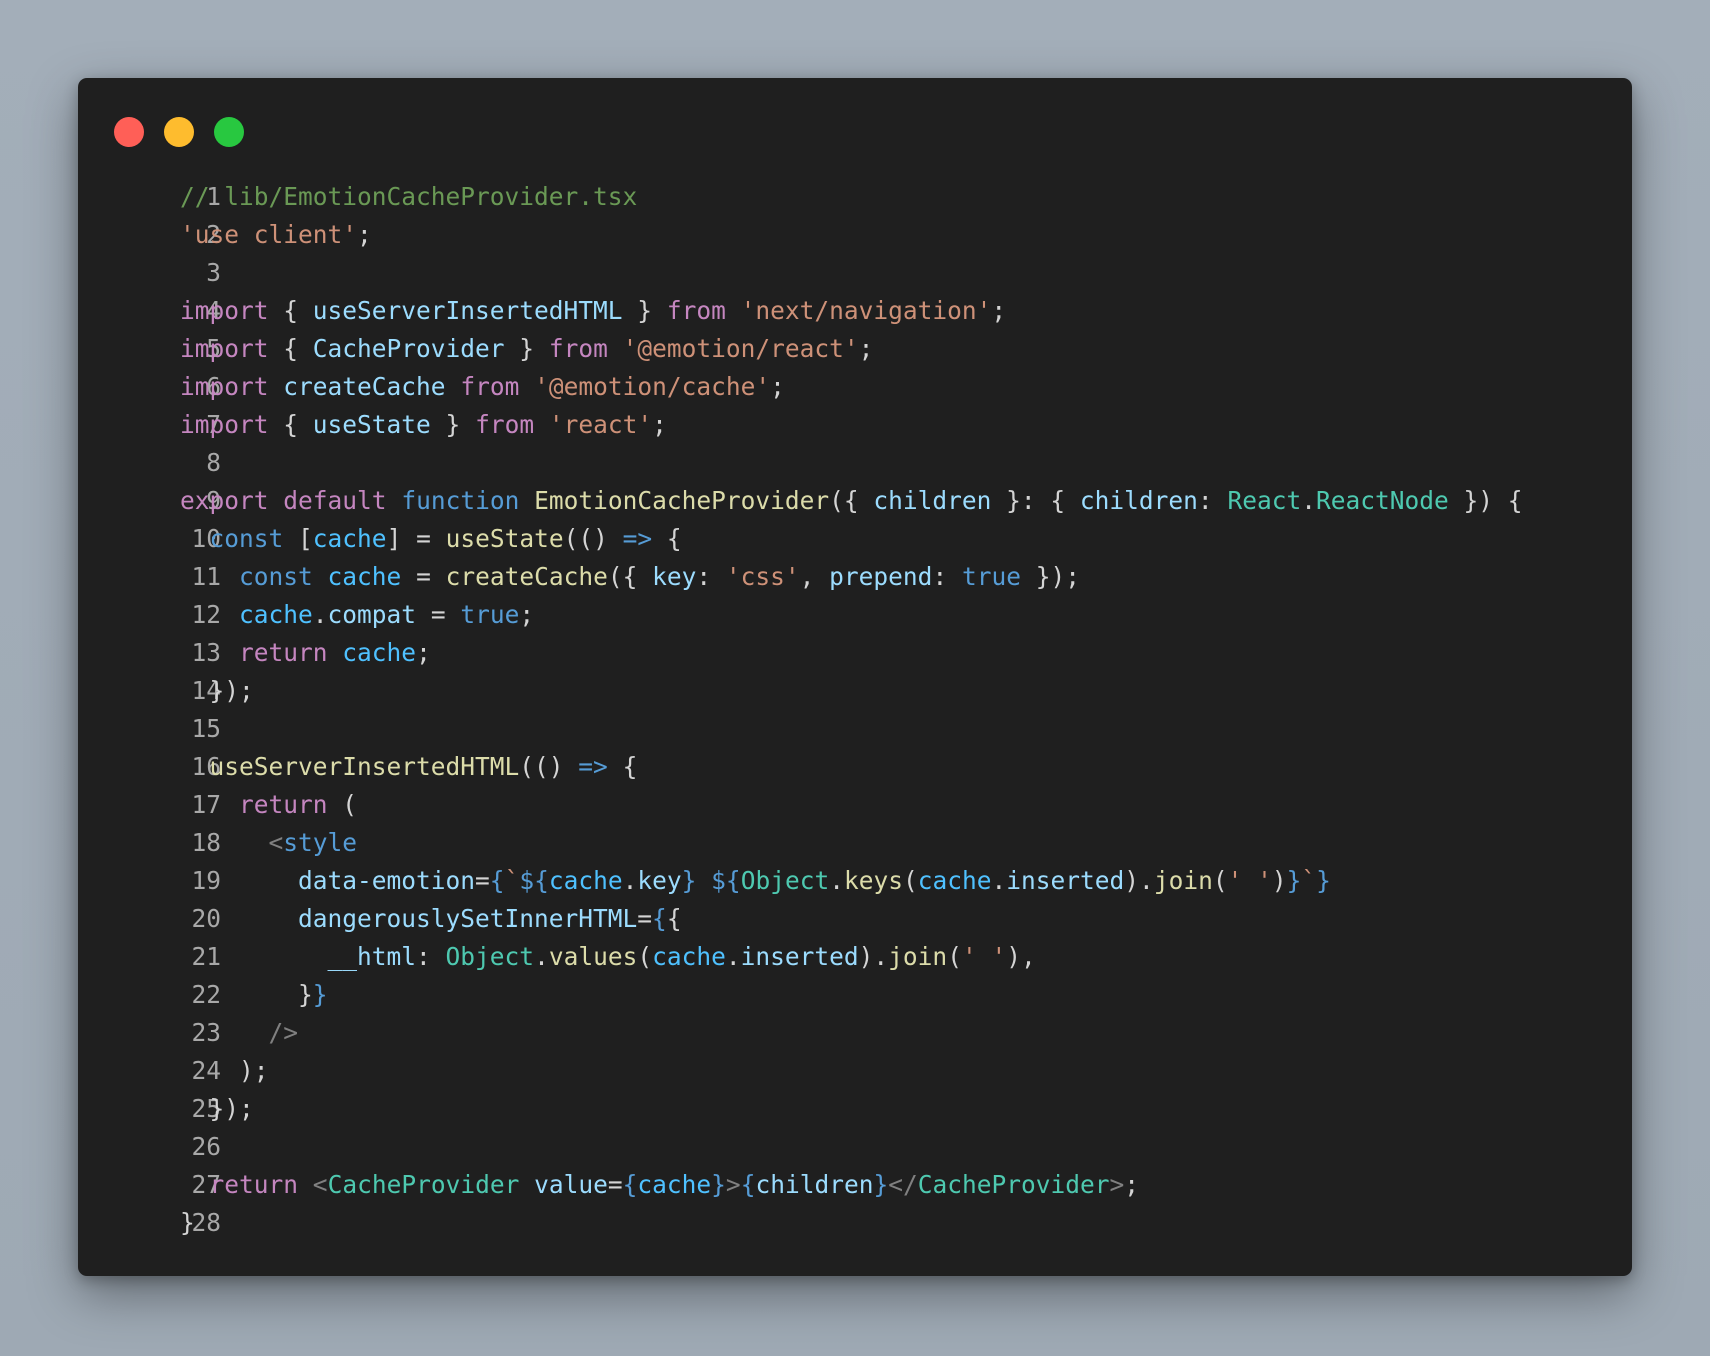 The width and height of the screenshot is (1710, 1356). I want to click on code-token: const, so click(276, 576).